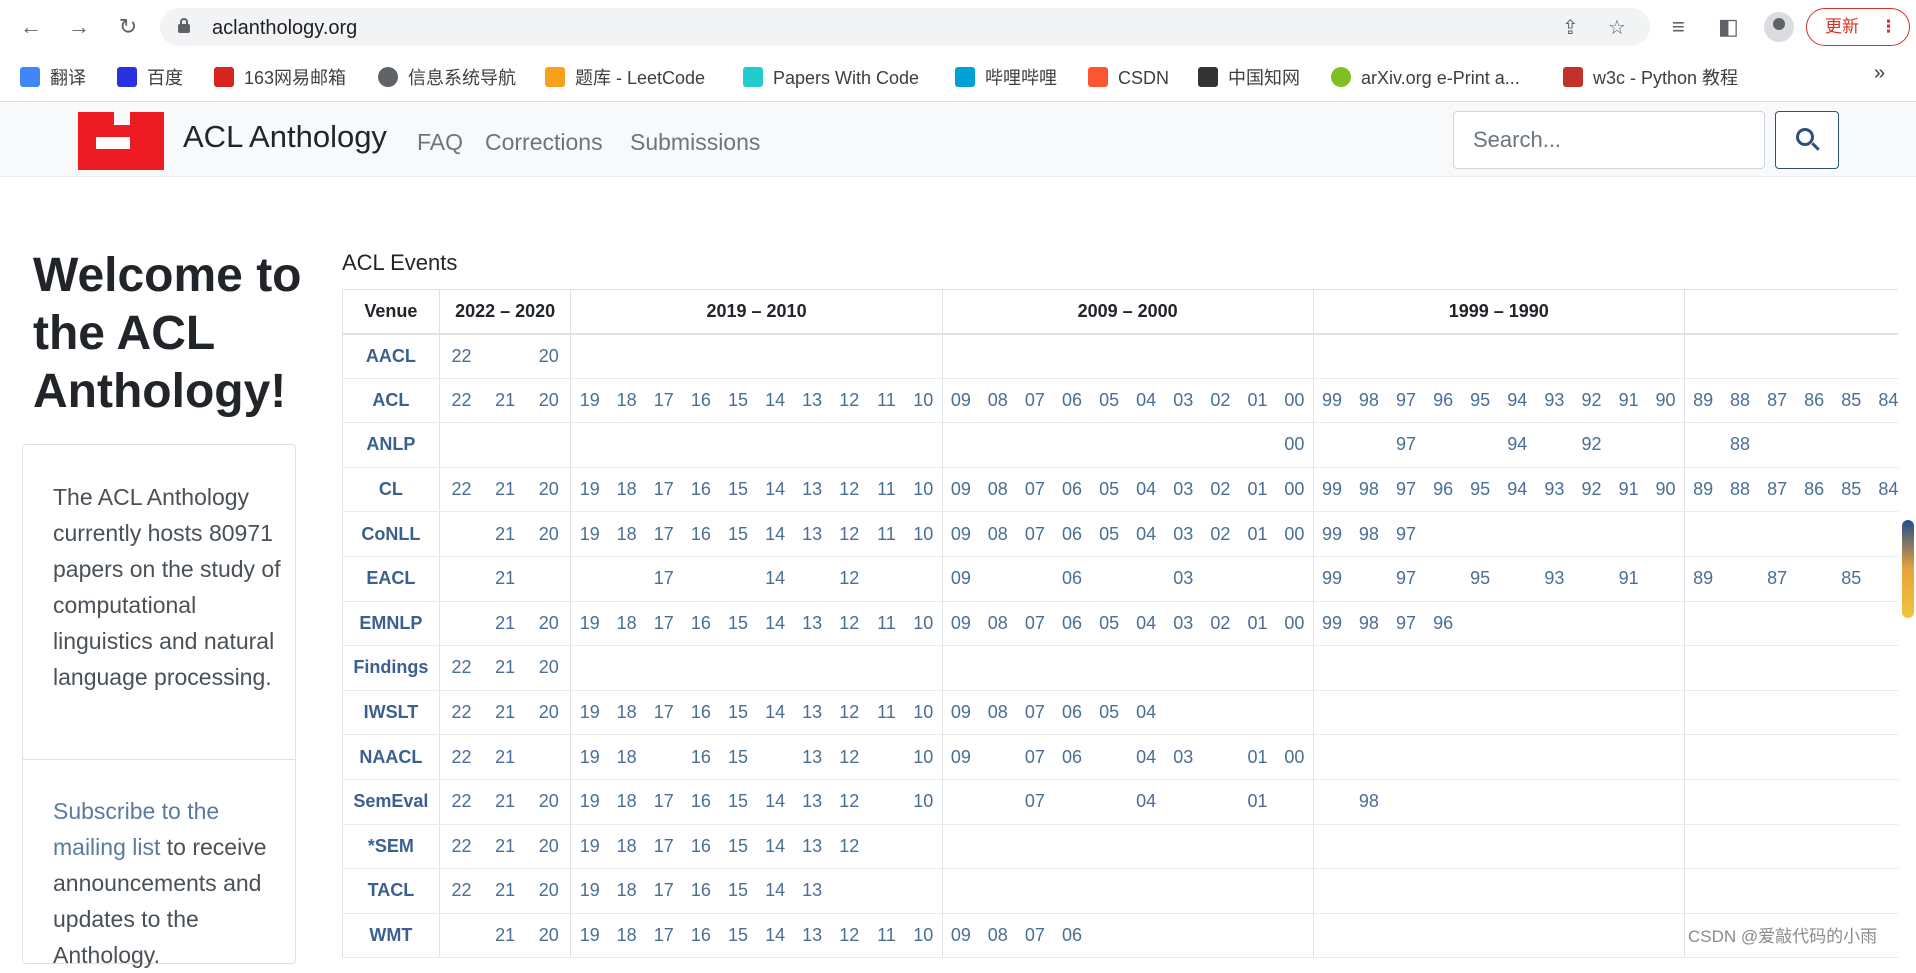  I want to click on venue-link: ANLP, so click(391, 445).